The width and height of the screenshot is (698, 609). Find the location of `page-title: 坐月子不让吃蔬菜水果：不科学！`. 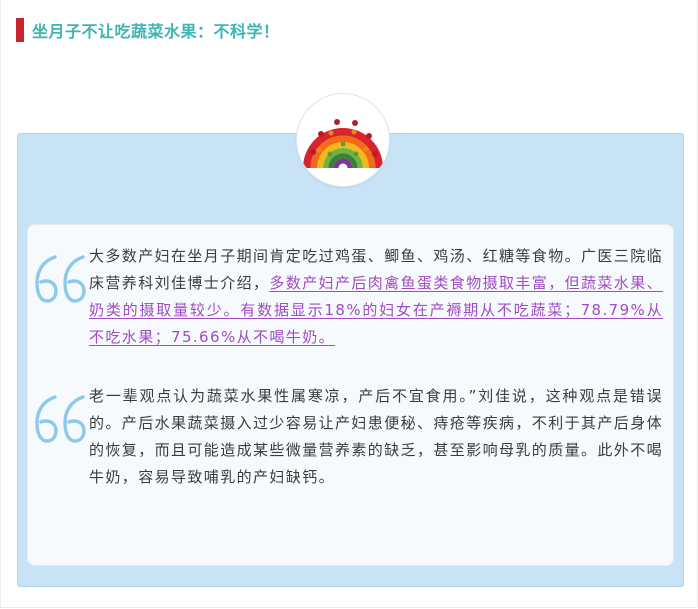

page-title: 坐月子不让吃蔬菜水果：不科学！ is located at coordinates (156, 31).